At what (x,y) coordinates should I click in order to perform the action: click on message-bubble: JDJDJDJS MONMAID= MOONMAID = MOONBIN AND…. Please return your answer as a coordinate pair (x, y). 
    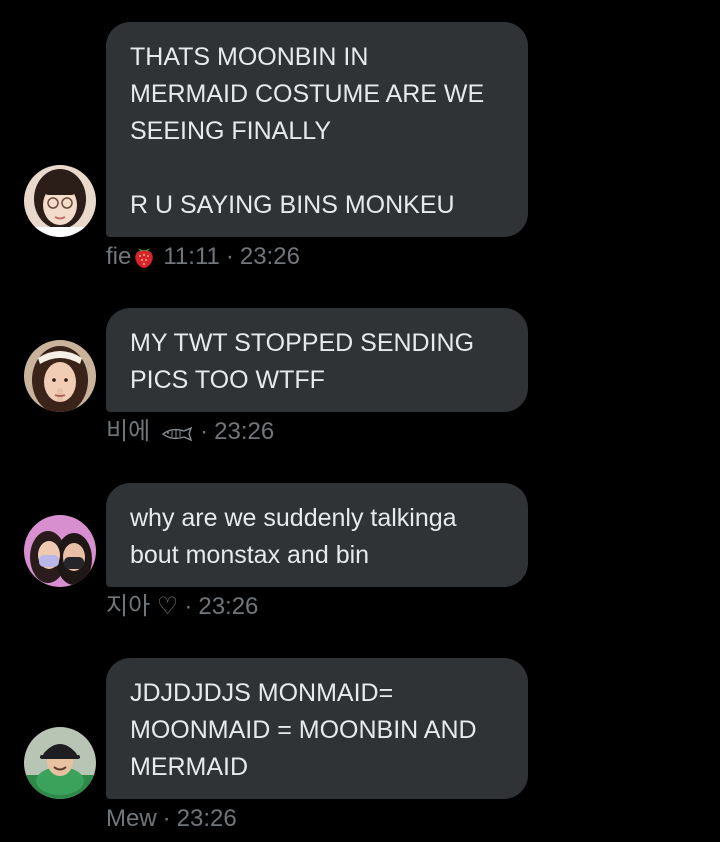
    Looking at the image, I should click on (317, 728).